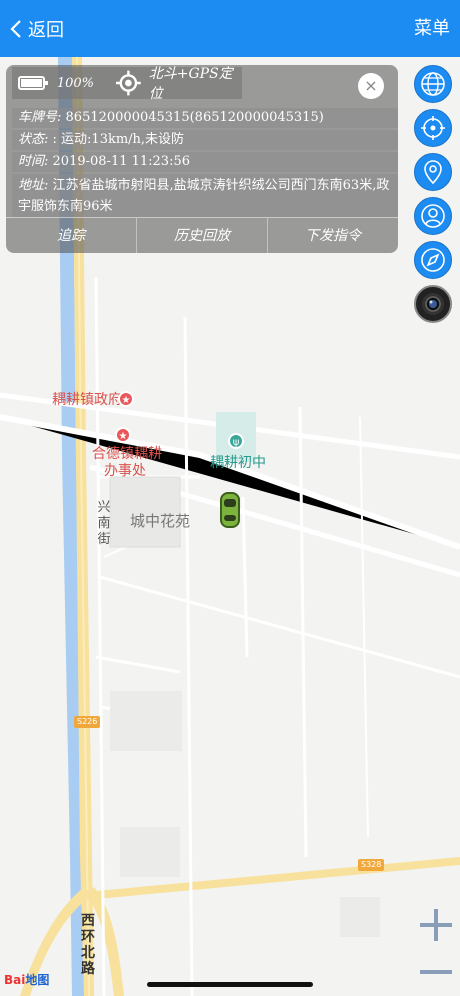  What do you see at coordinates (436, 972) in the screenshot?
I see `zoom-out-button` at bounding box center [436, 972].